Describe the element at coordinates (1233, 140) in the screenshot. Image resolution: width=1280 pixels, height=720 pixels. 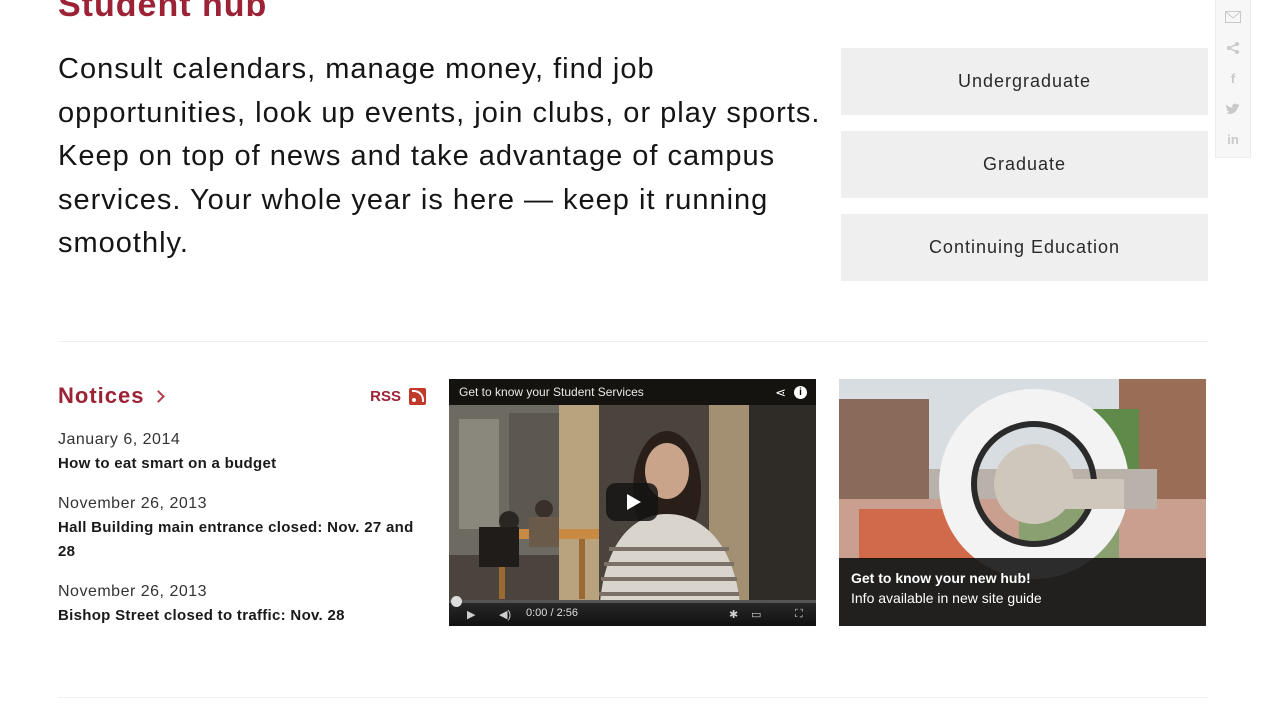
I see `linkedin-icon: in` at that location.